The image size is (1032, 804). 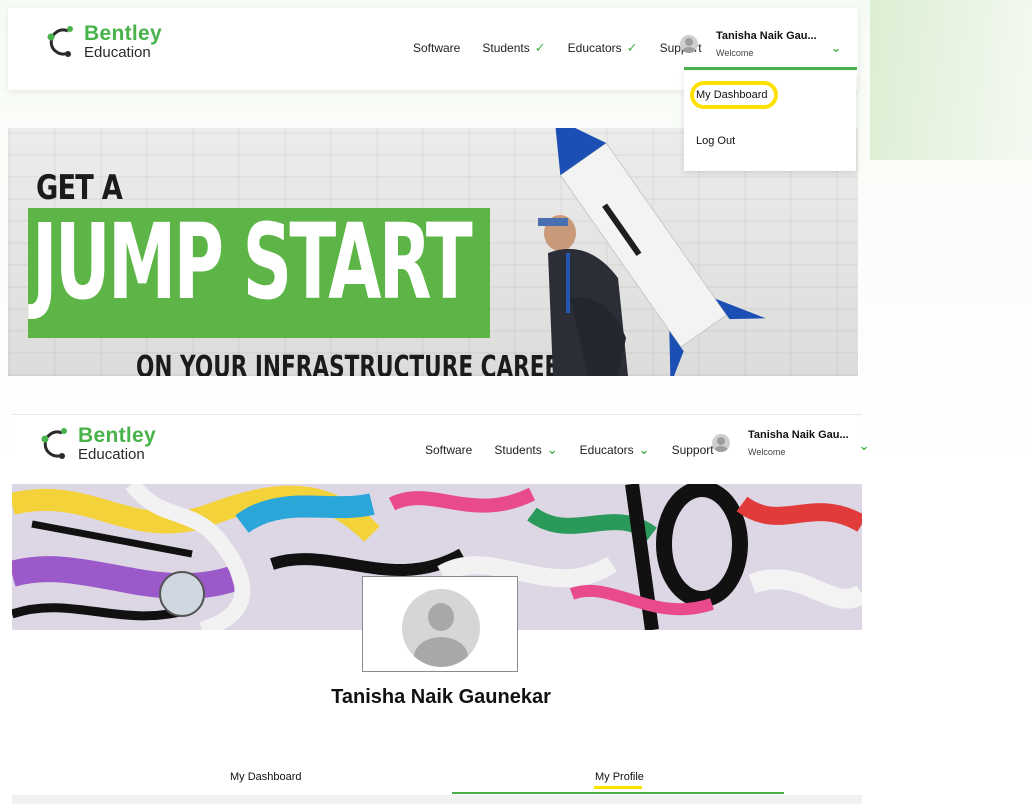 What do you see at coordinates (951, 80) in the screenshot?
I see `background-decoration` at bounding box center [951, 80].